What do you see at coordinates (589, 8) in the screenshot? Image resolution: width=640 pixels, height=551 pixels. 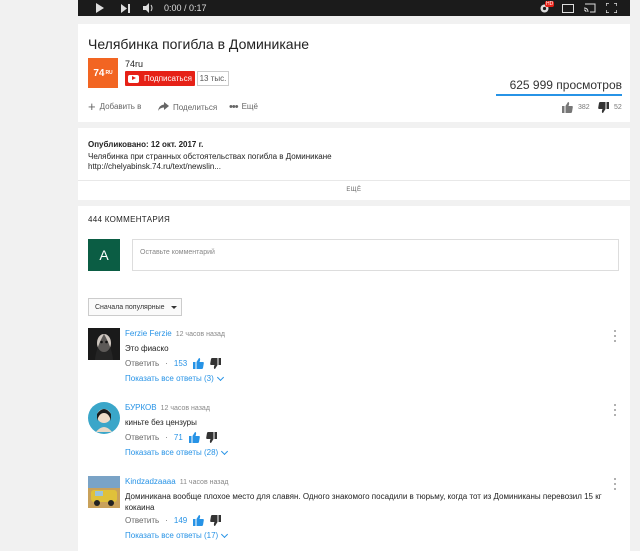 I see `cast-icon` at bounding box center [589, 8].